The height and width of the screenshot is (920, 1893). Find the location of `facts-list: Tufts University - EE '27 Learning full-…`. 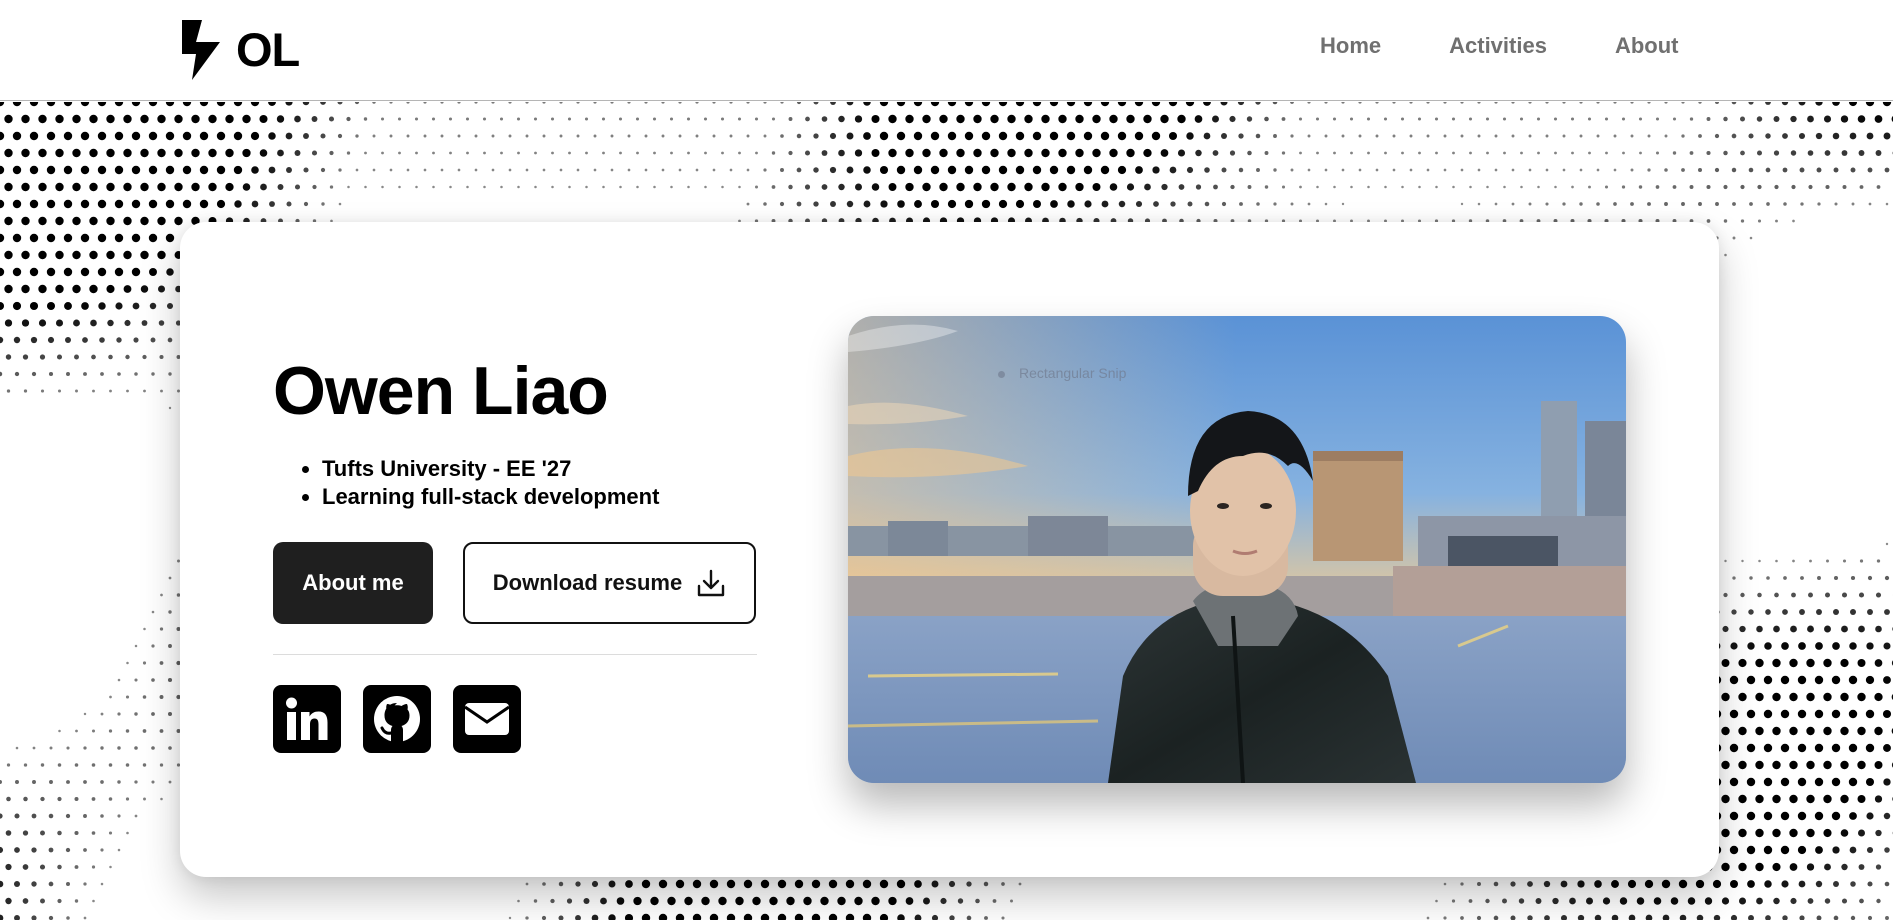

facts-list: Tufts University - EE '27 Learning full-… is located at coordinates (490, 483).